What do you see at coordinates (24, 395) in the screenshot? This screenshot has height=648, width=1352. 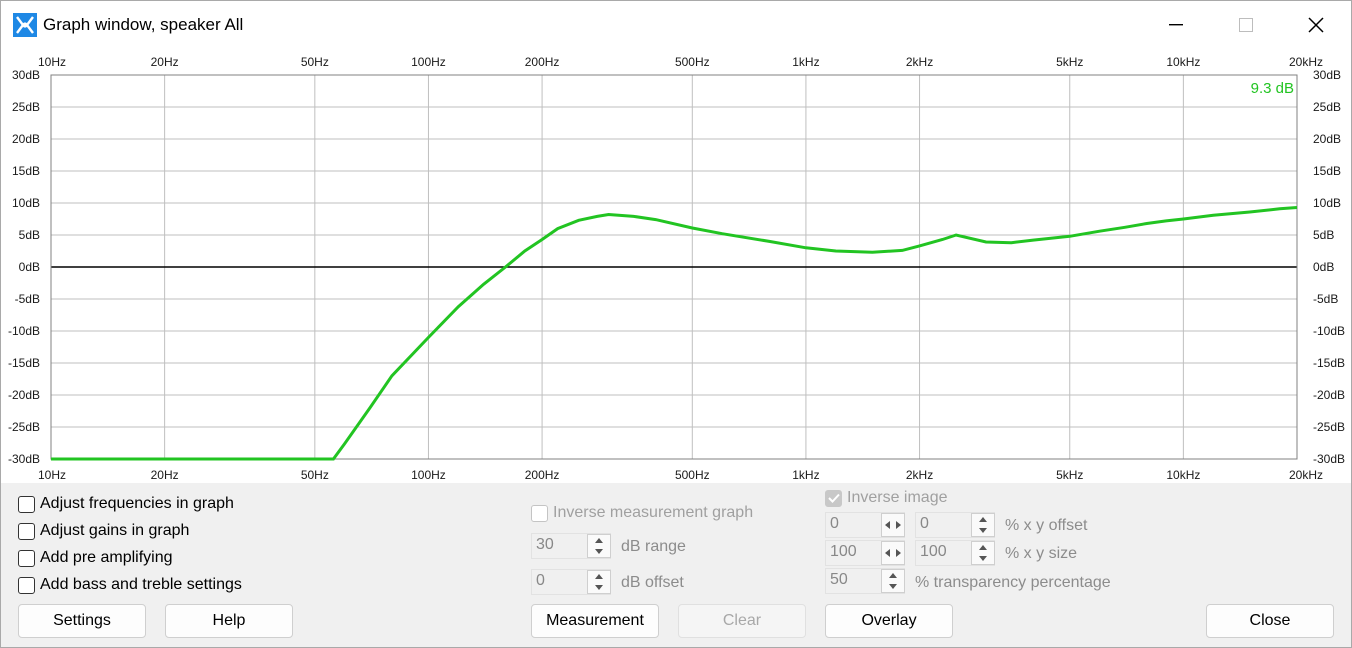 I see `db-tick-label-left: -20dB` at bounding box center [24, 395].